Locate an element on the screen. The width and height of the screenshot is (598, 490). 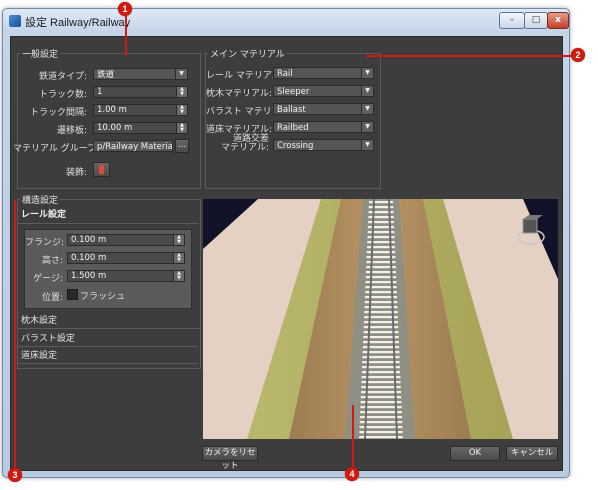
callout-2-line is located at coordinates (469, 56).